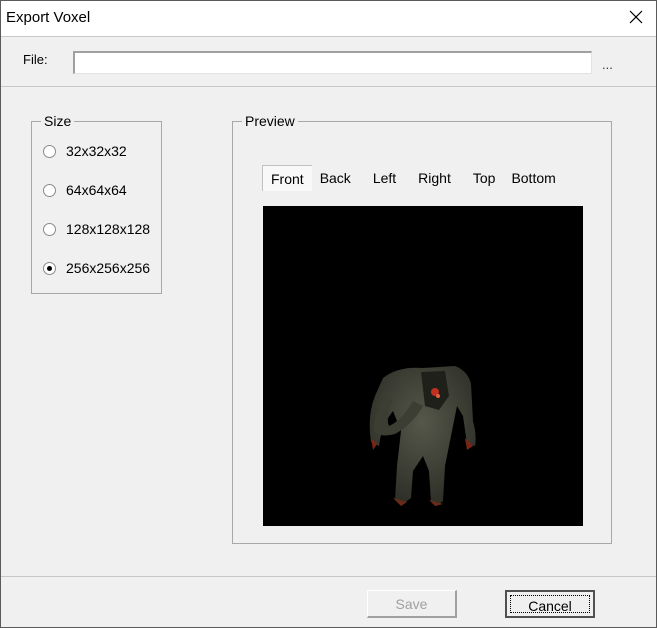 This screenshot has width=657, height=628. What do you see at coordinates (533, 177) in the screenshot?
I see `tab-bottom: Bottom` at bounding box center [533, 177].